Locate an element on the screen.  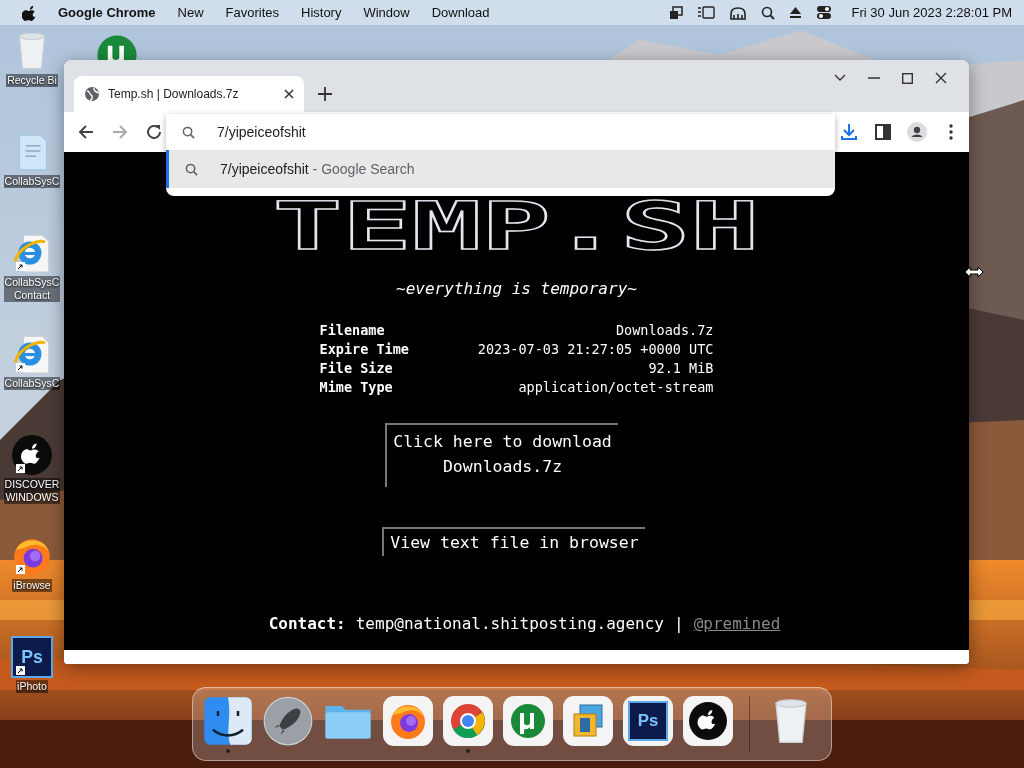
icon-label: iPhoto is located at coordinates (32, 686).